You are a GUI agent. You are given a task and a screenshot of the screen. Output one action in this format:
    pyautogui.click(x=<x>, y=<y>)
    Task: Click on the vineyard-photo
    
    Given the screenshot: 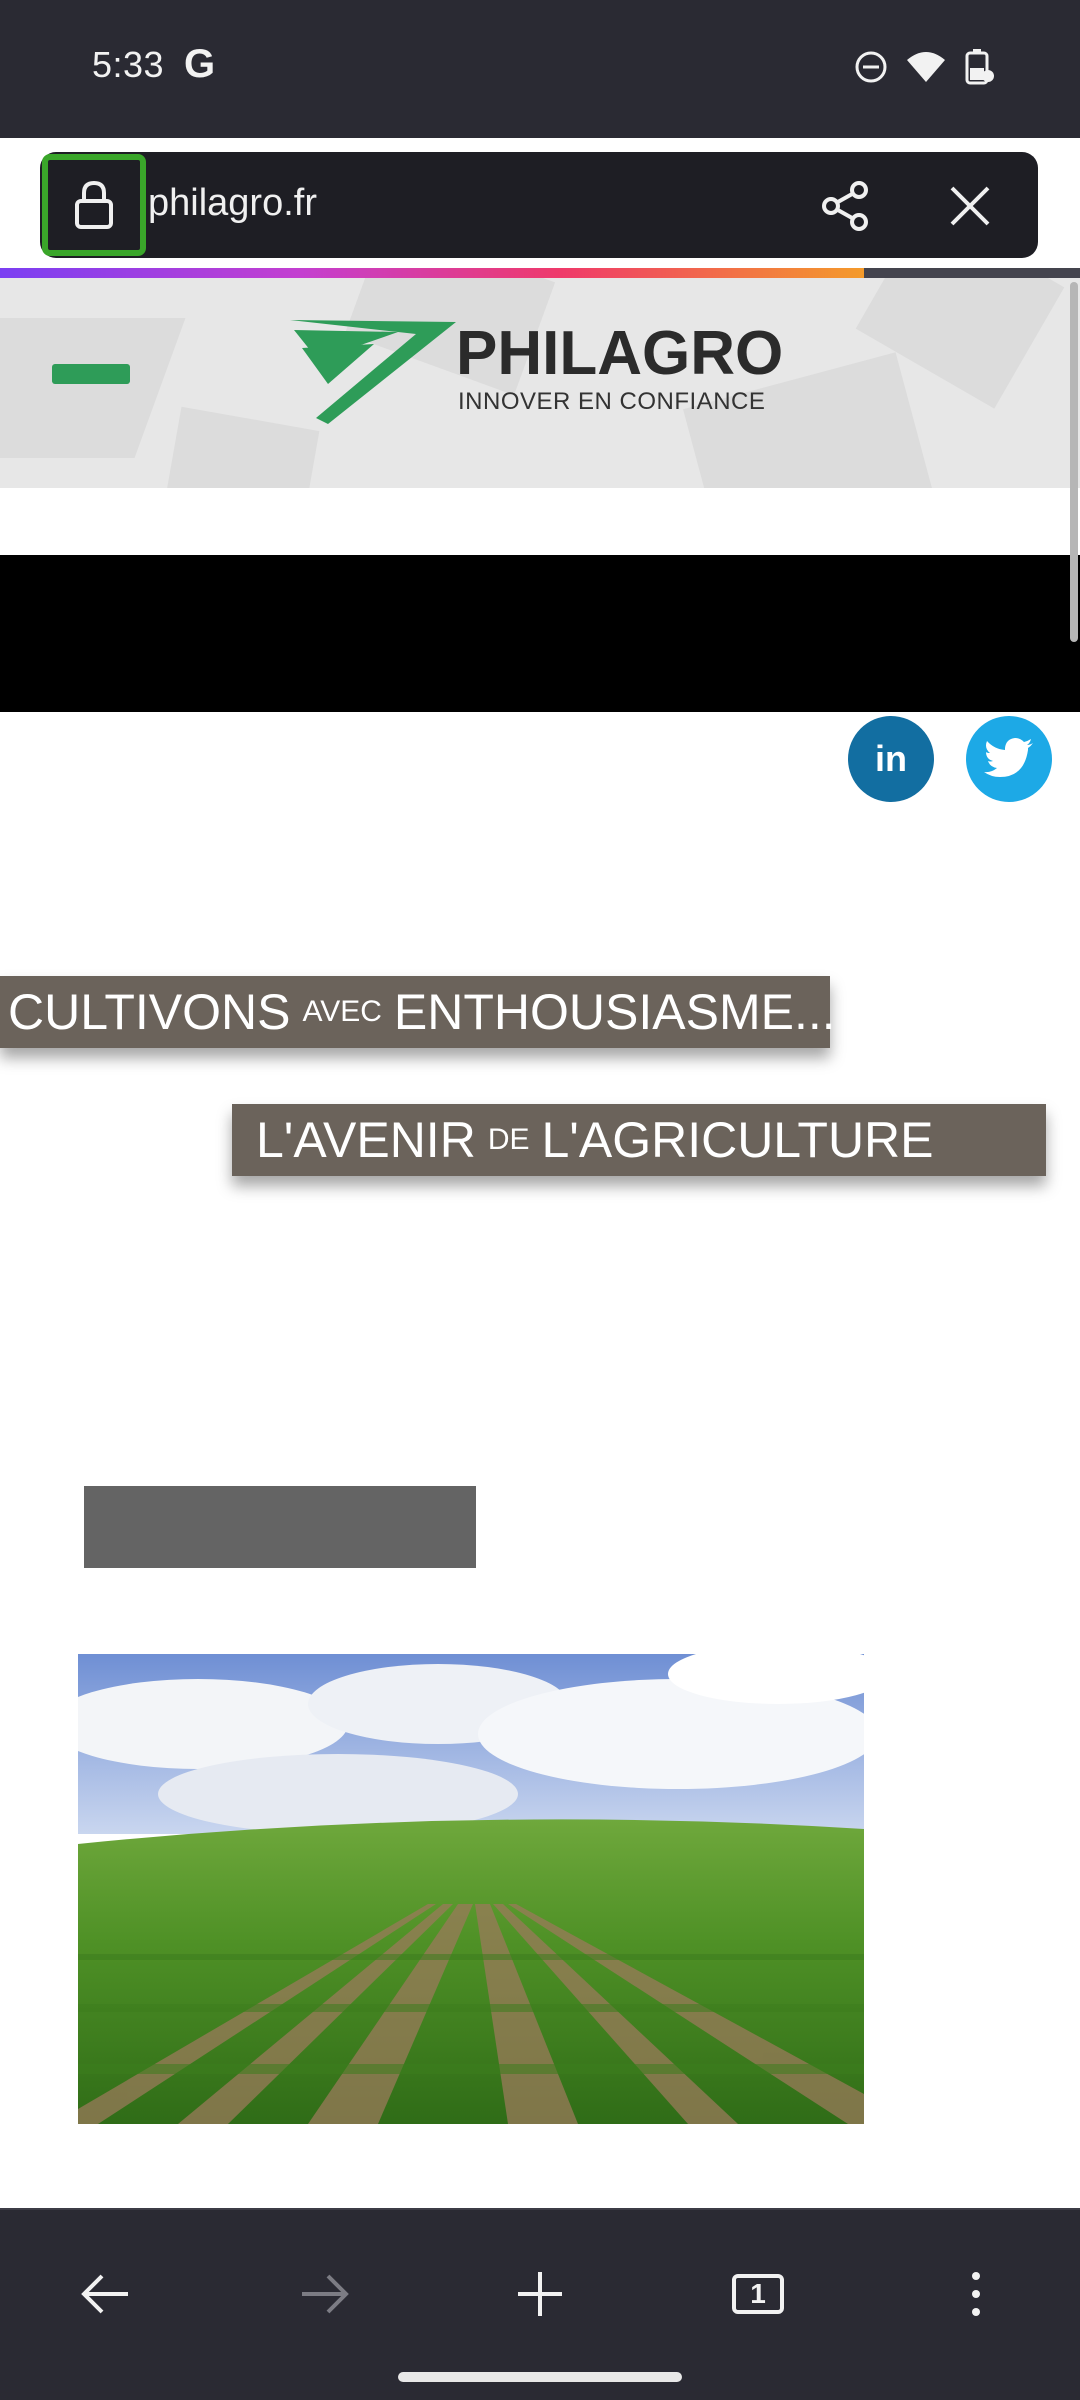 What is the action you would take?
    pyautogui.click(x=471, y=1889)
    